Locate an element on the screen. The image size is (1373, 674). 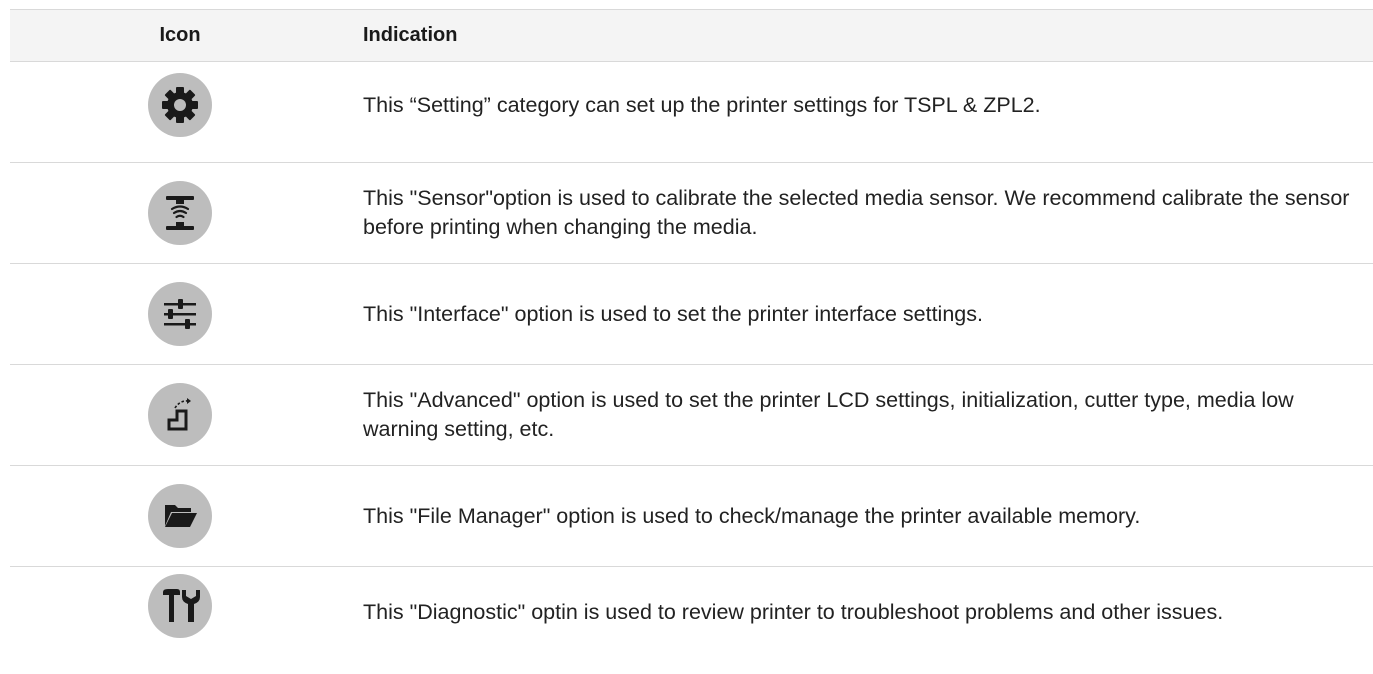
gear-icon is located at coordinates (180, 105).